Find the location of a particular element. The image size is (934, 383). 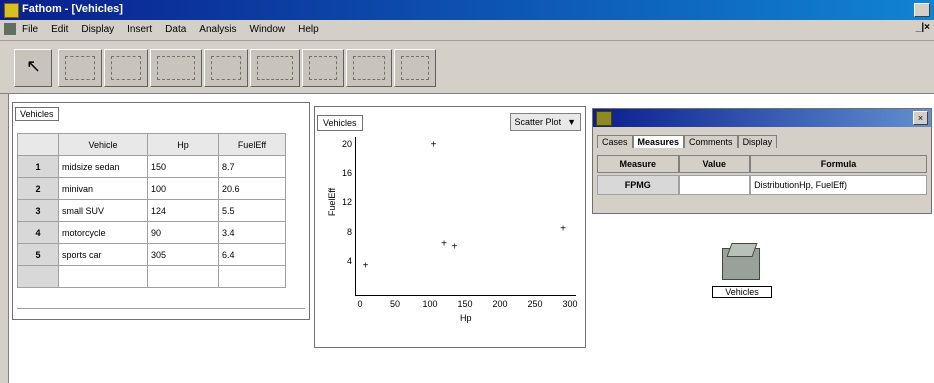

x-tick-label: 250 is located at coordinates (535, 304).